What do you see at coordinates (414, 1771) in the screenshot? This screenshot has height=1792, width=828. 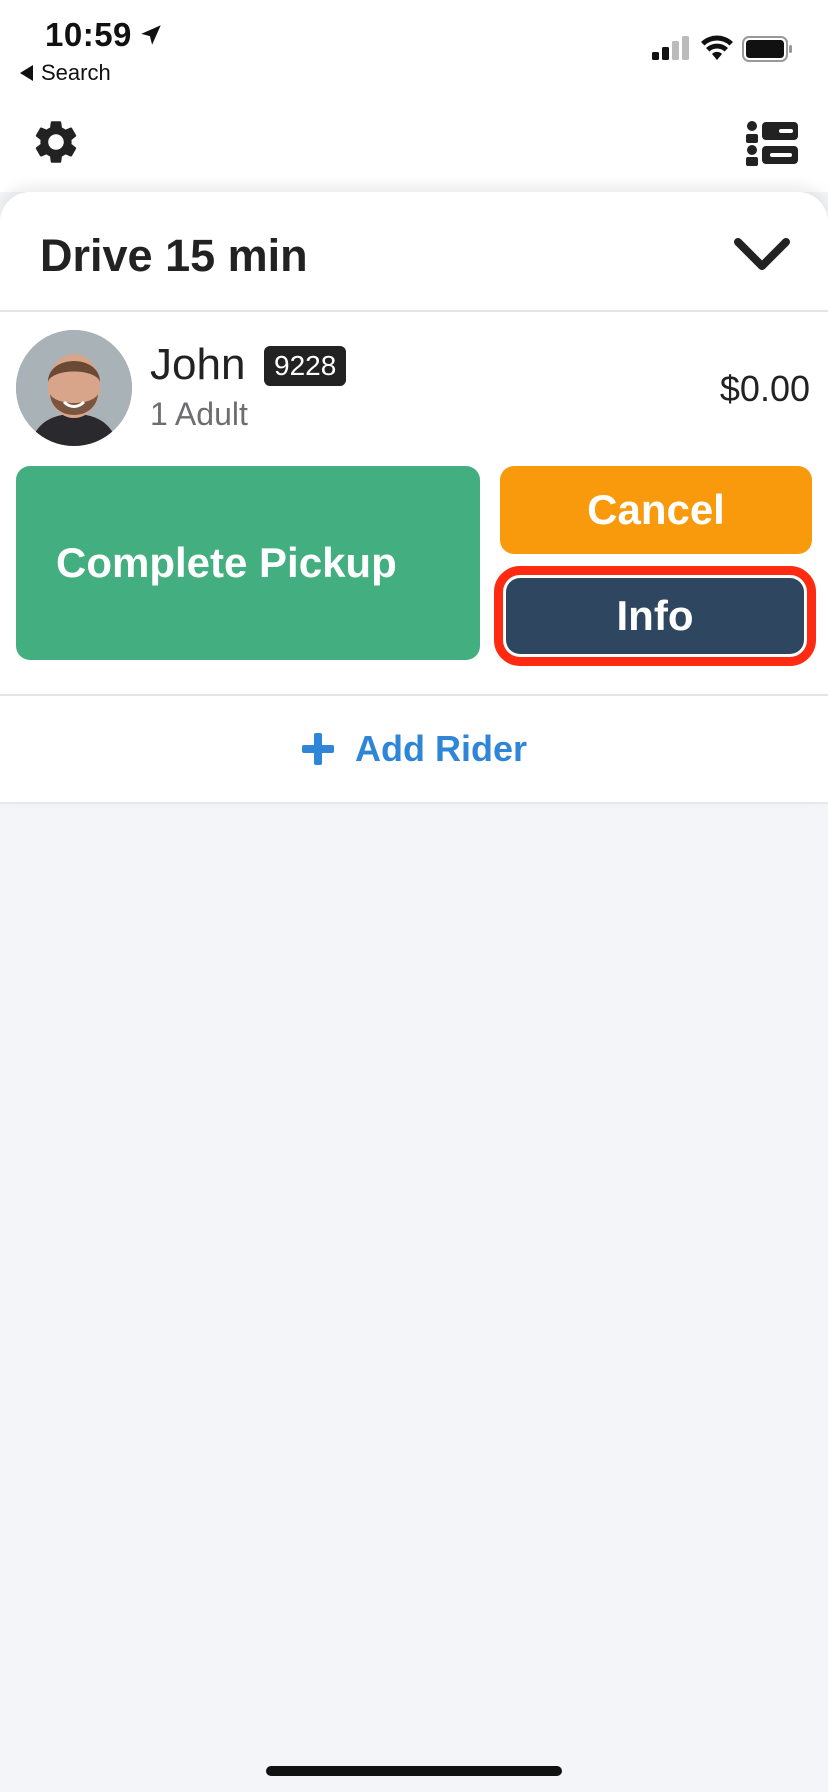 I see `home-indicator` at bounding box center [414, 1771].